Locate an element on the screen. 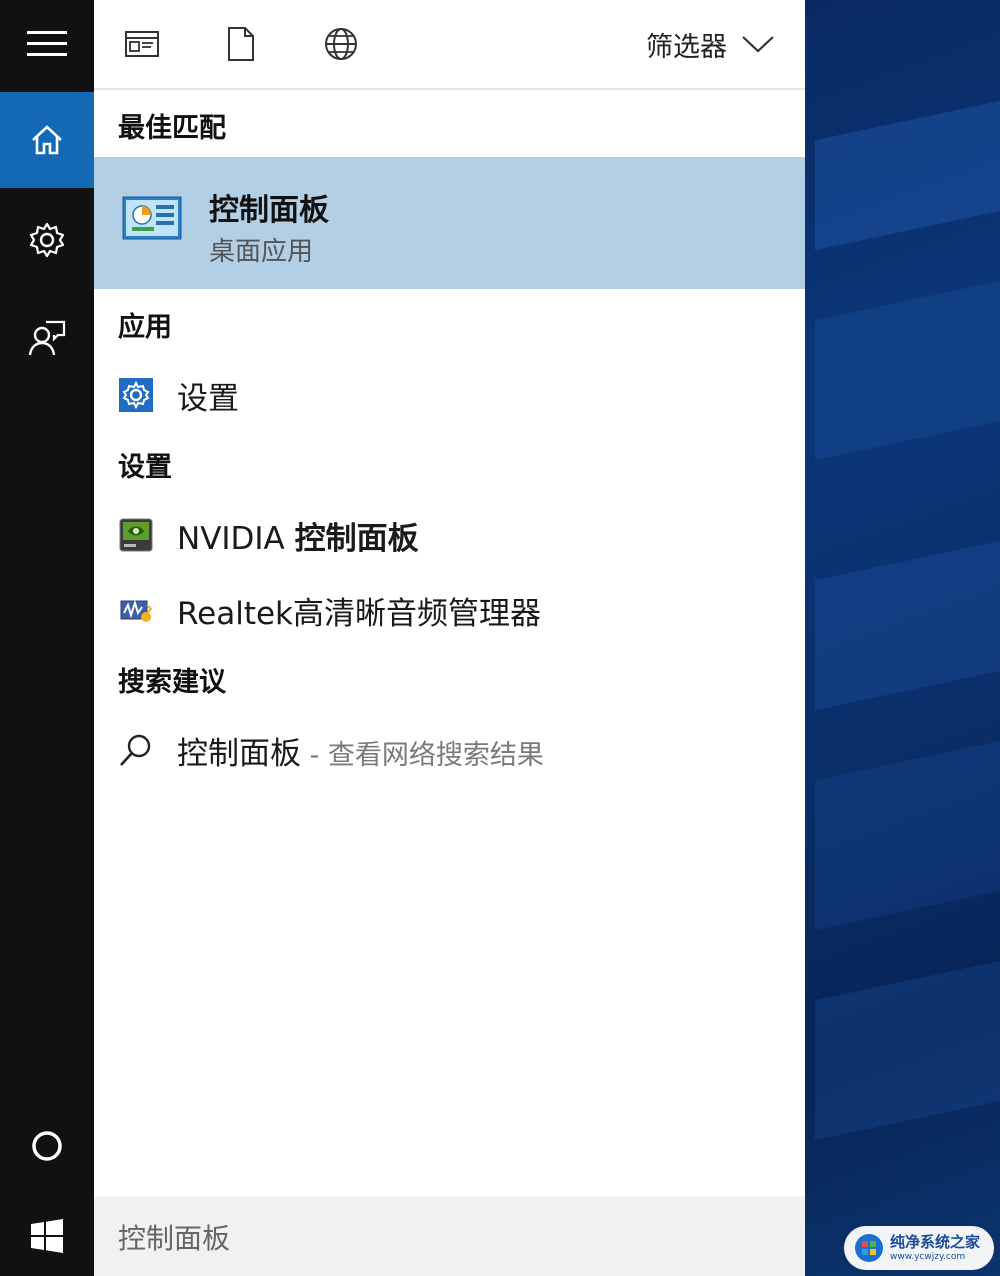  start-left-rail is located at coordinates (47, 638).